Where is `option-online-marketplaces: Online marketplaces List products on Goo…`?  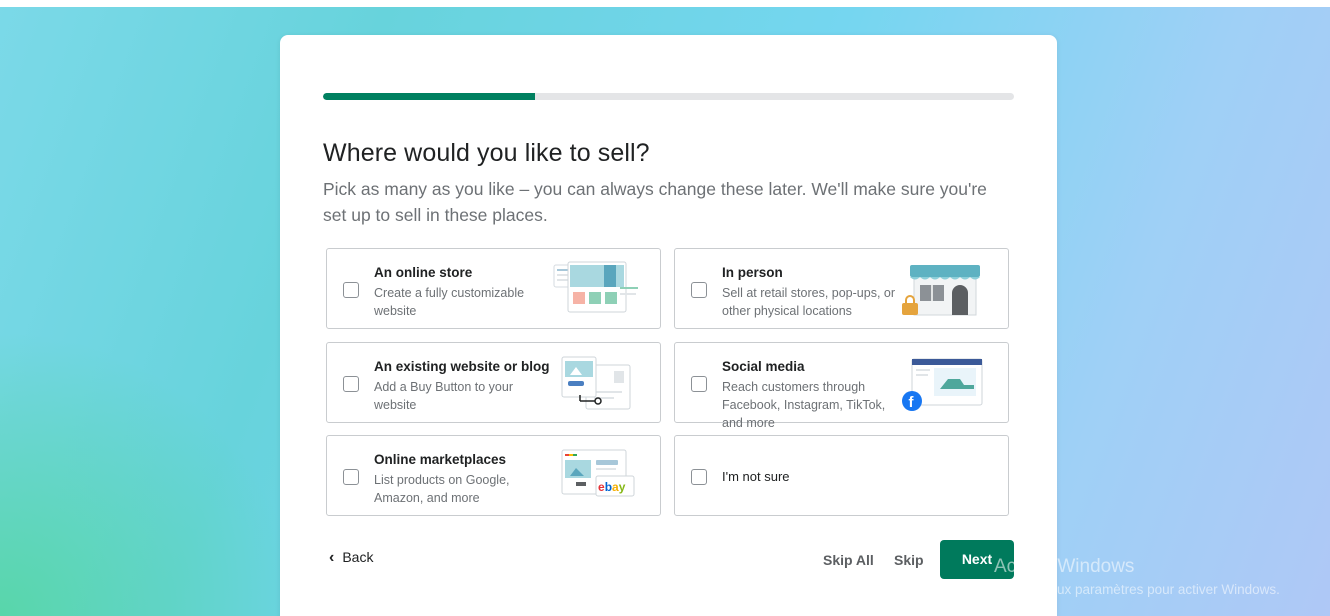 option-online-marketplaces: Online marketplaces List products on Goo… is located at coordinates (493, 475).